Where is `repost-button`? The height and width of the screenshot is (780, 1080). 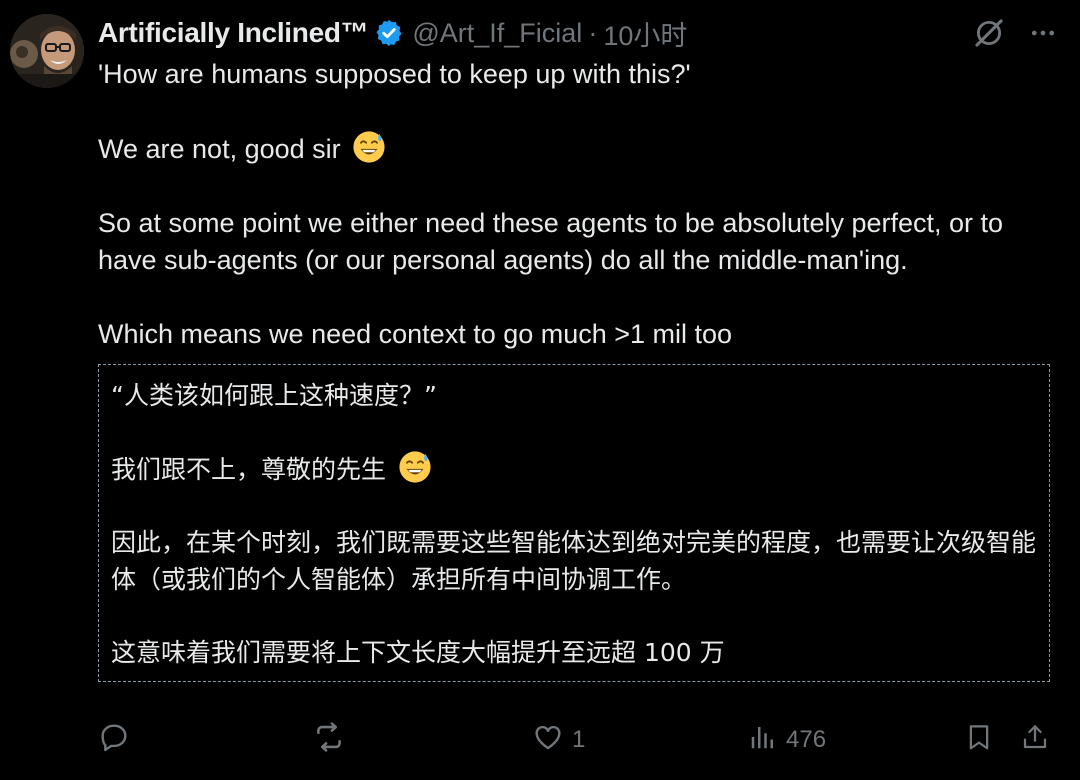
repost-button is located at coordinates (333, 740).